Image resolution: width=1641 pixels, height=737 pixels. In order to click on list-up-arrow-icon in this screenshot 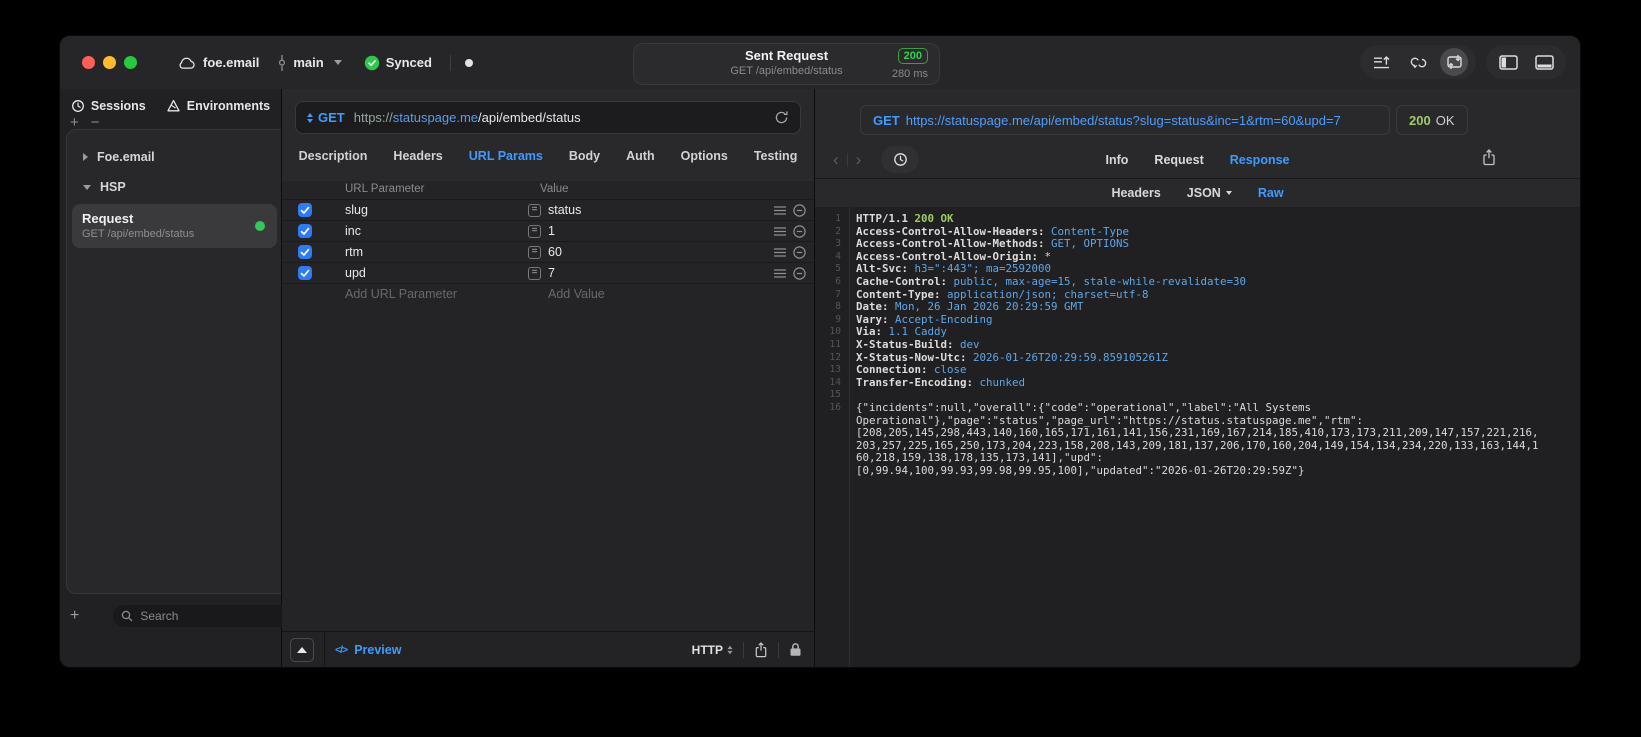, I will do `click(1382, 61)`.